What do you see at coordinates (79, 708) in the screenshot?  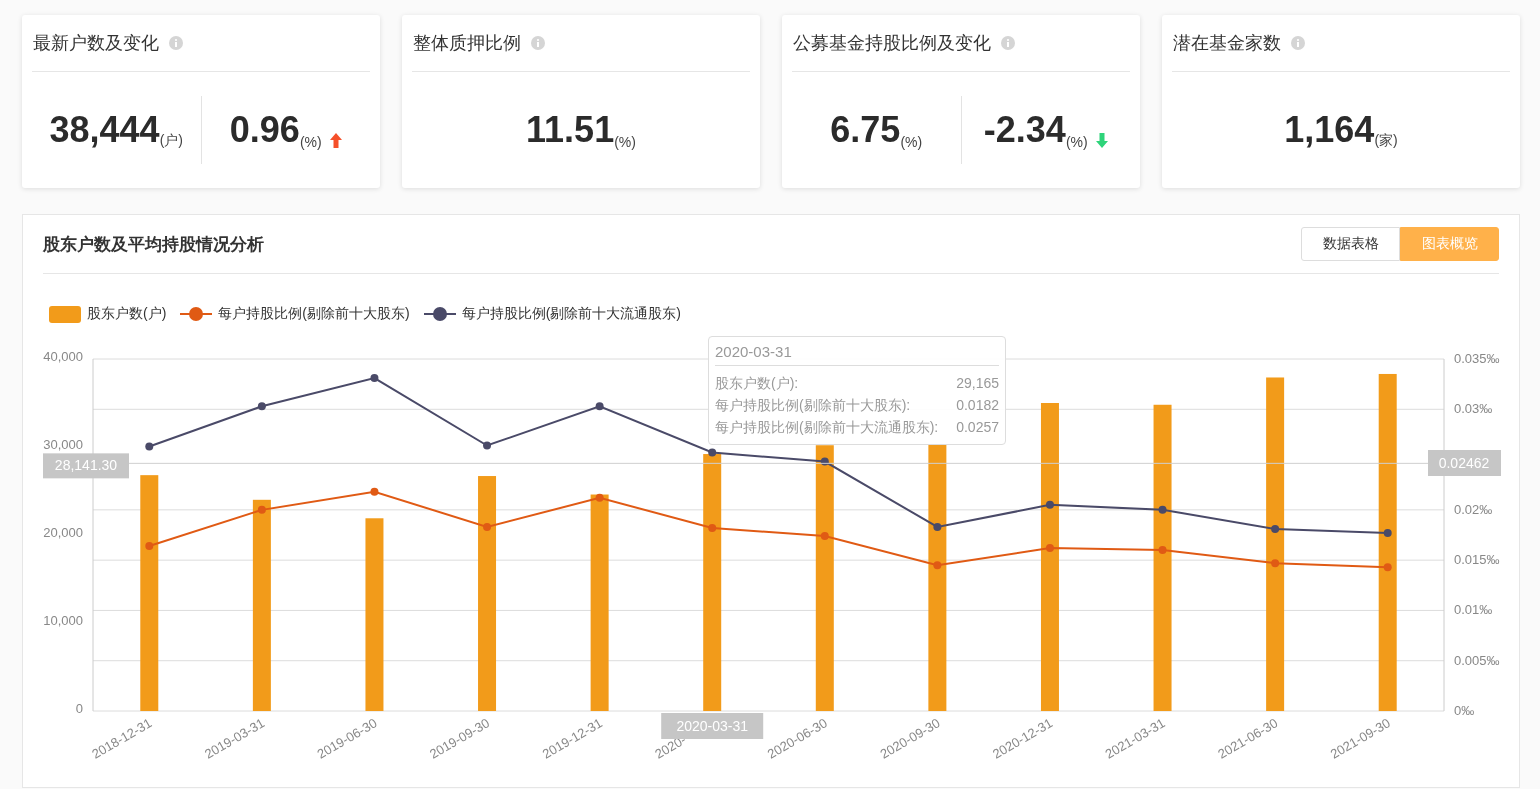 I see `axis-label: 0` at bounding box center [79, 708].